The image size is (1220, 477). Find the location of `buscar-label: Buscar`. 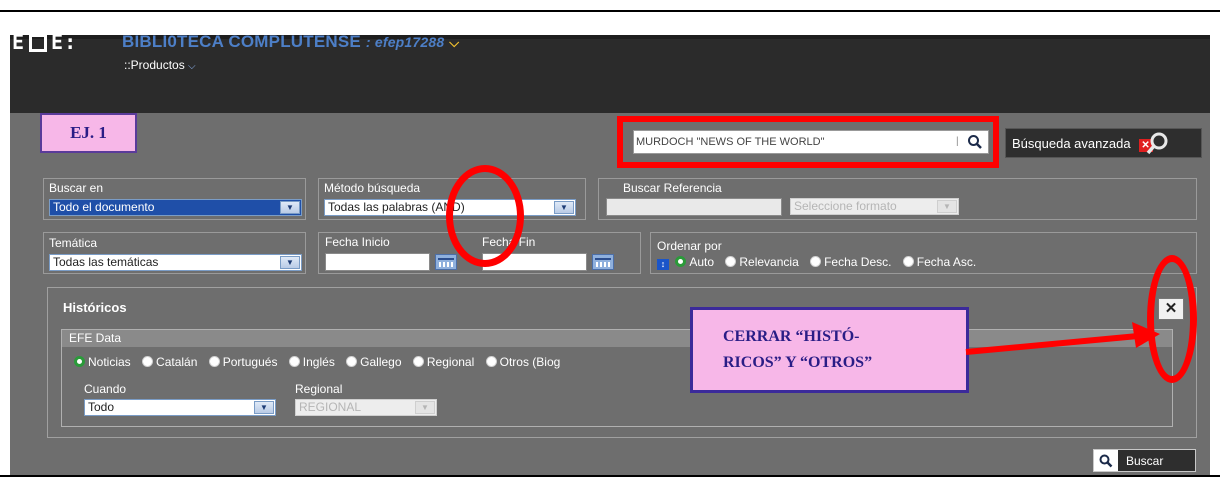

buscar-label: Buscar is located at coordinates (1145, 460).